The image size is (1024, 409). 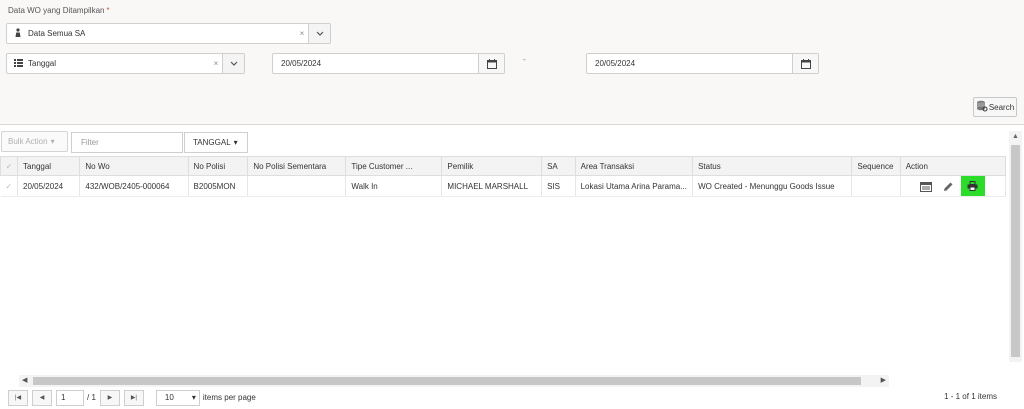 What do you see at coordinates (982, 107) in the screenshot?
I see `database-search-icon` at bounding box center [982, 107].